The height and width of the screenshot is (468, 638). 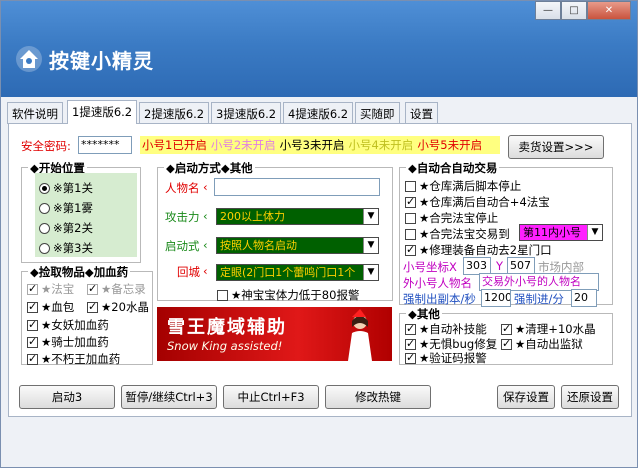 I want to click on stop-after-merge: ★合完法宝停止, so click(x=451, y=218).